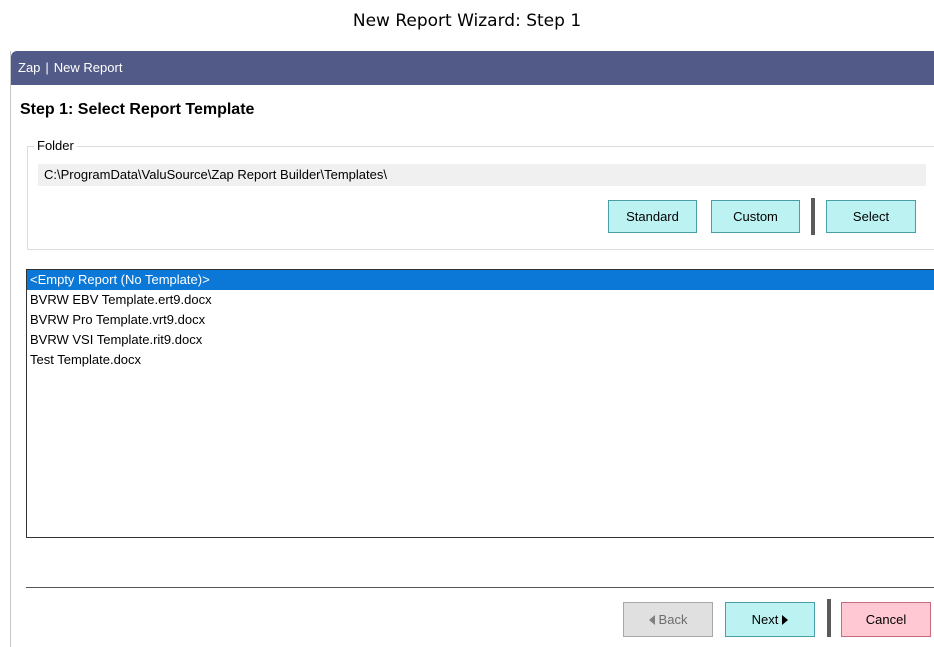  I want to click on wizard-caption: New Report Wizard: Step 1, so click(467, 21).